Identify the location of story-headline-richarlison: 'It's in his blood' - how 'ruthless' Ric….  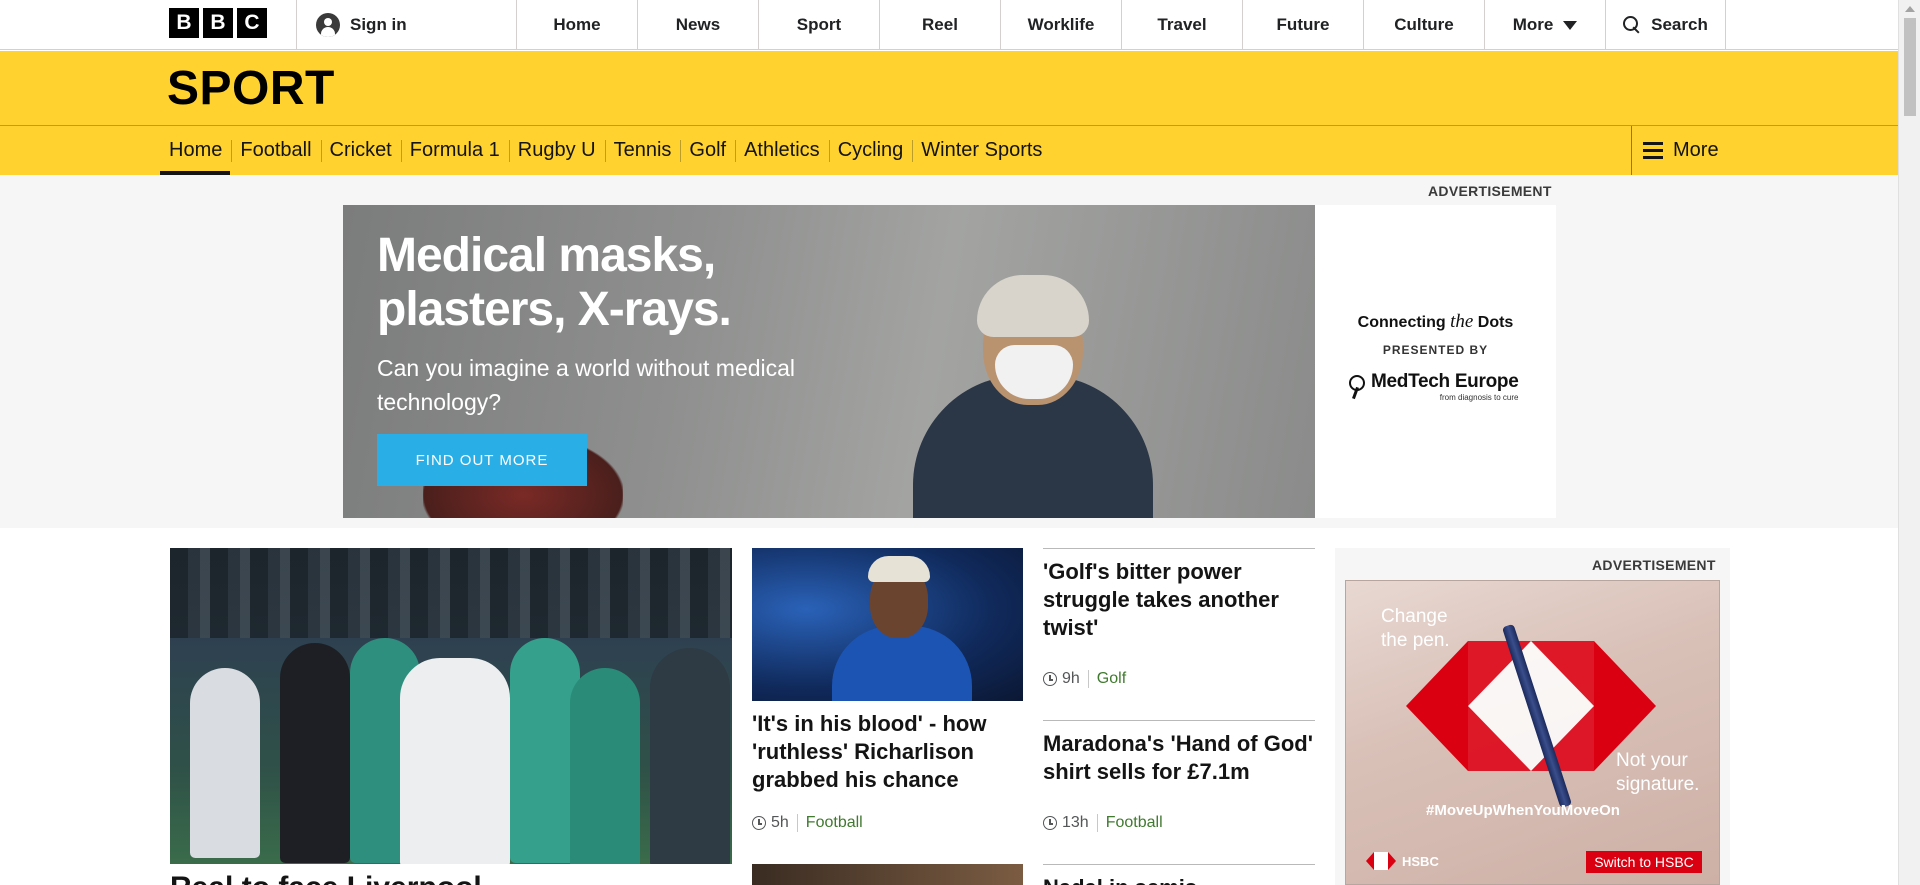
(887, 752).